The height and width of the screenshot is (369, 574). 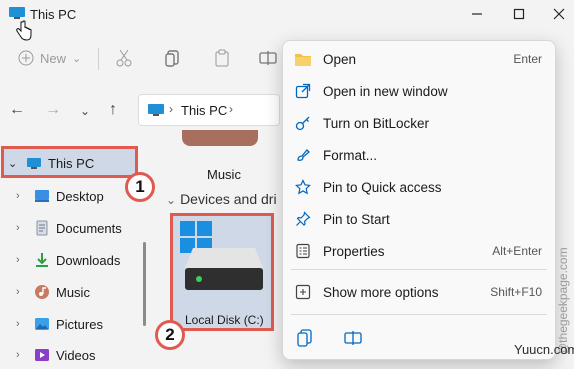 What do you see at coordinates (376, 123) in the screenshot?
I see `menu-item-label: Turn on BitLocker` at bounding box center [376, 123].